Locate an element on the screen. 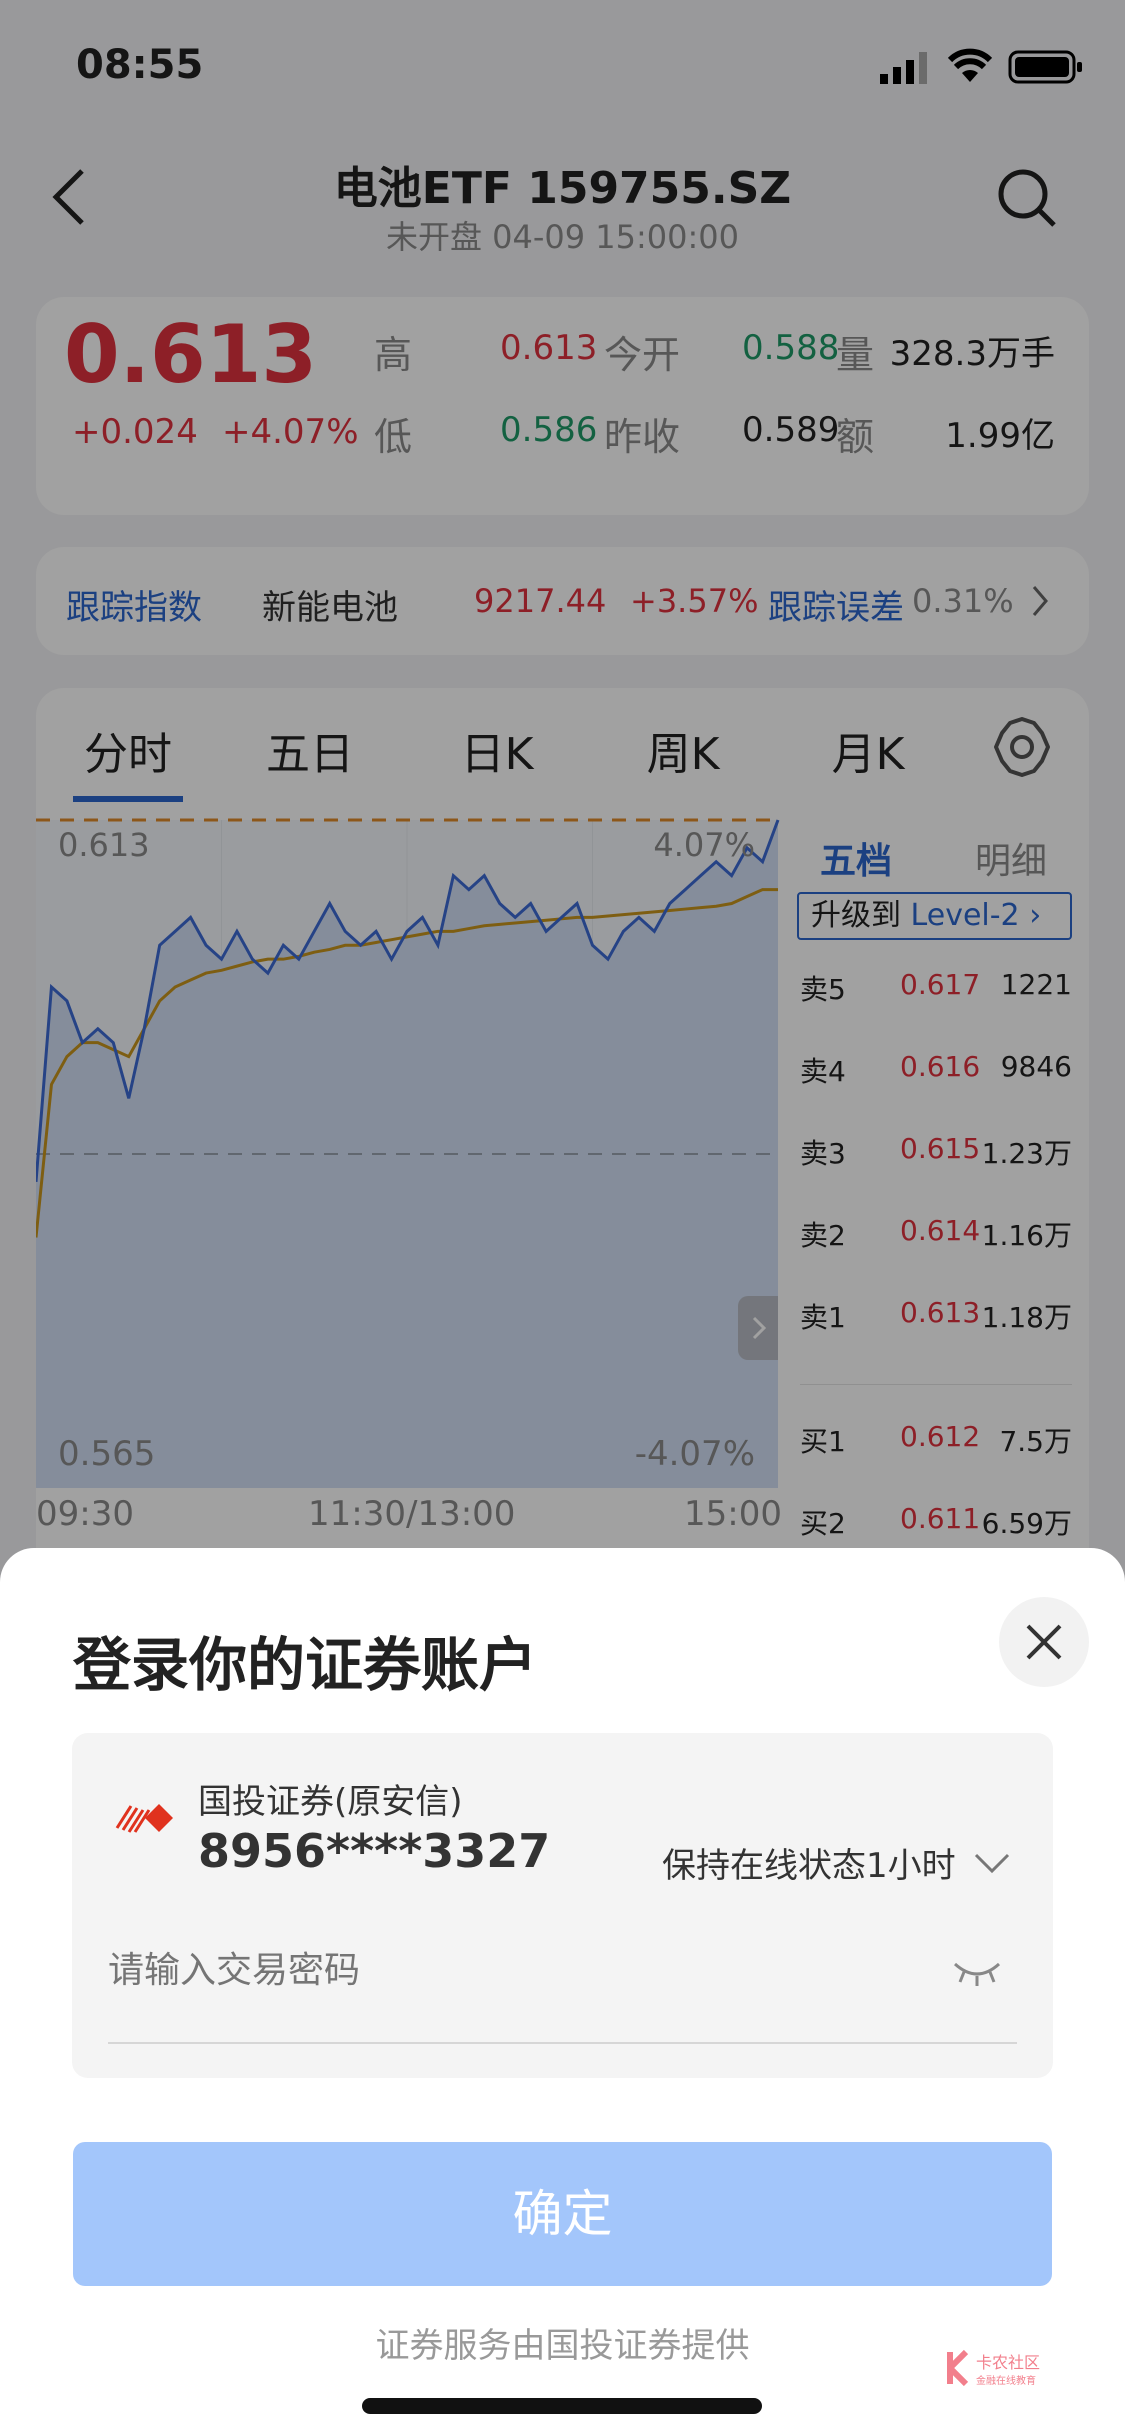  svg-text: 金融在线教育 is located at coordinates (1006, 2380).